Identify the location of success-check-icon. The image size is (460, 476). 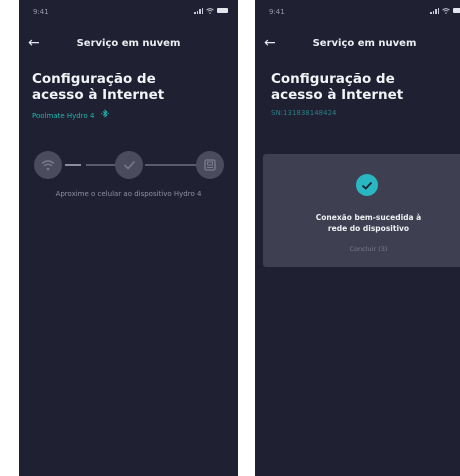
(367, 185).